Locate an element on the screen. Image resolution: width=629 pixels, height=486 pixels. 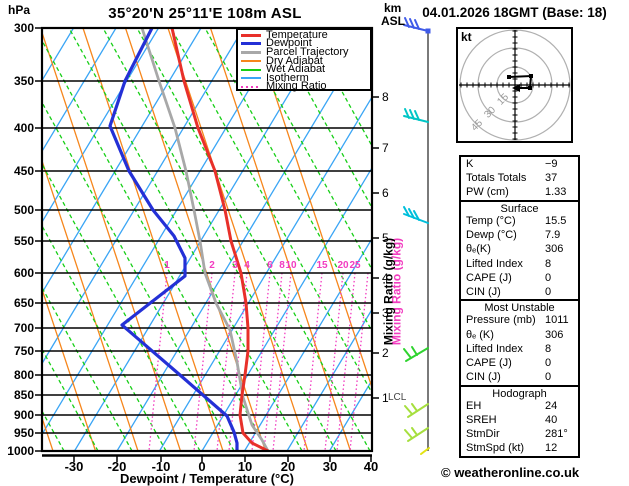
table-row: Temp (°C) 15.5 is located at coordinates (519, 221).